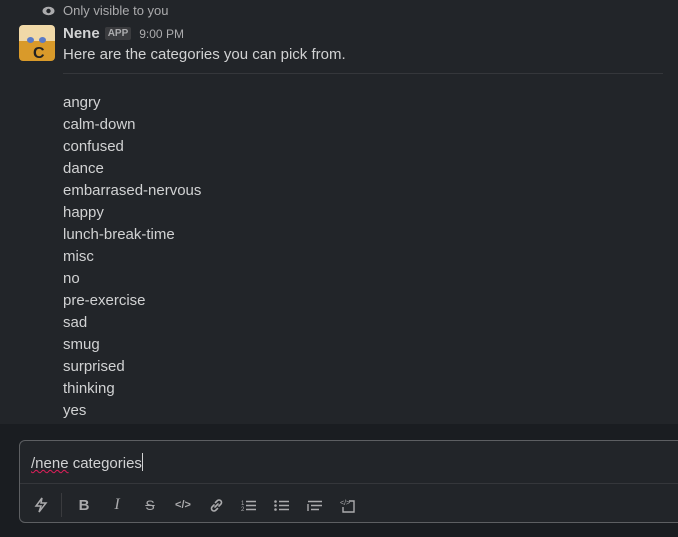  I want to click on list-item: sad, so click(75, 322).